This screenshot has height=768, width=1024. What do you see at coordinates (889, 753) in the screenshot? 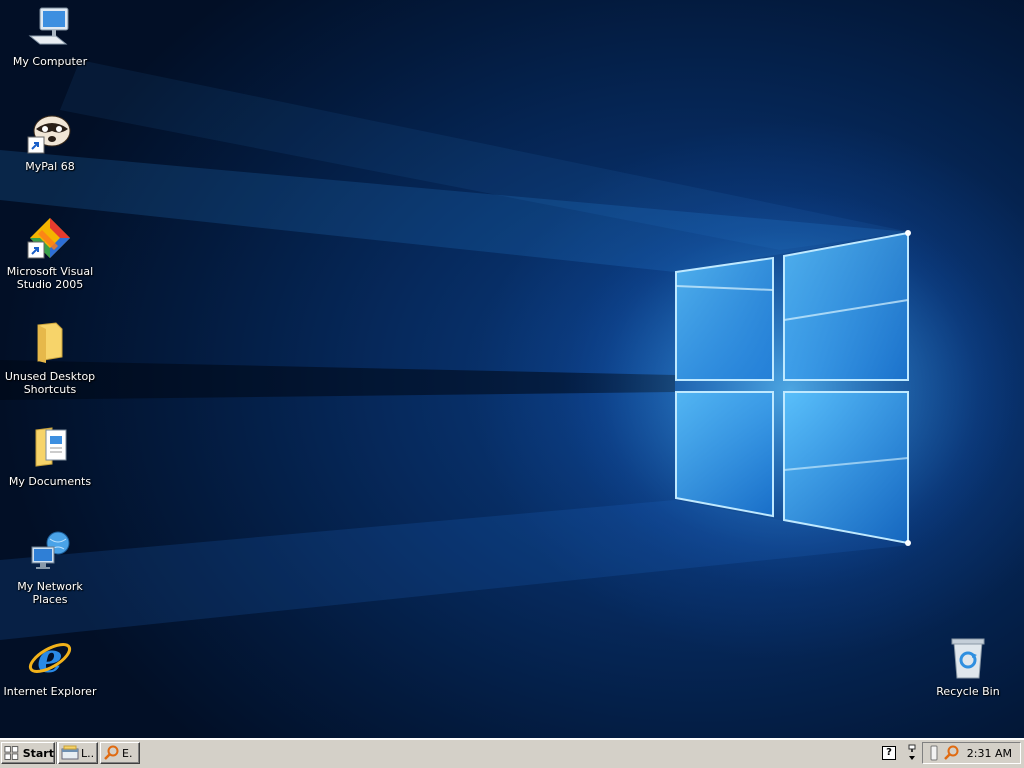
I see `help-icon: ?` at bounding box center [889, 753].